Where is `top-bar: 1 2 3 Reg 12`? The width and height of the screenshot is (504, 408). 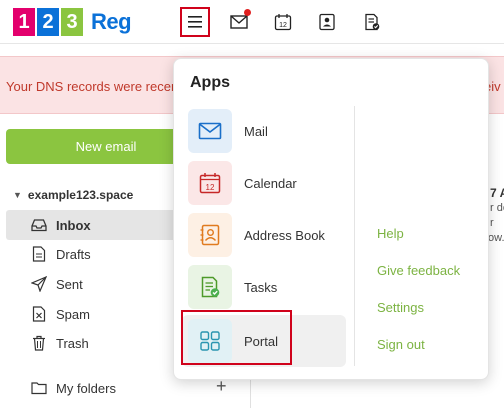 top-bar: 1 2 3 Reg 12 is located at coordinates (252, 22).